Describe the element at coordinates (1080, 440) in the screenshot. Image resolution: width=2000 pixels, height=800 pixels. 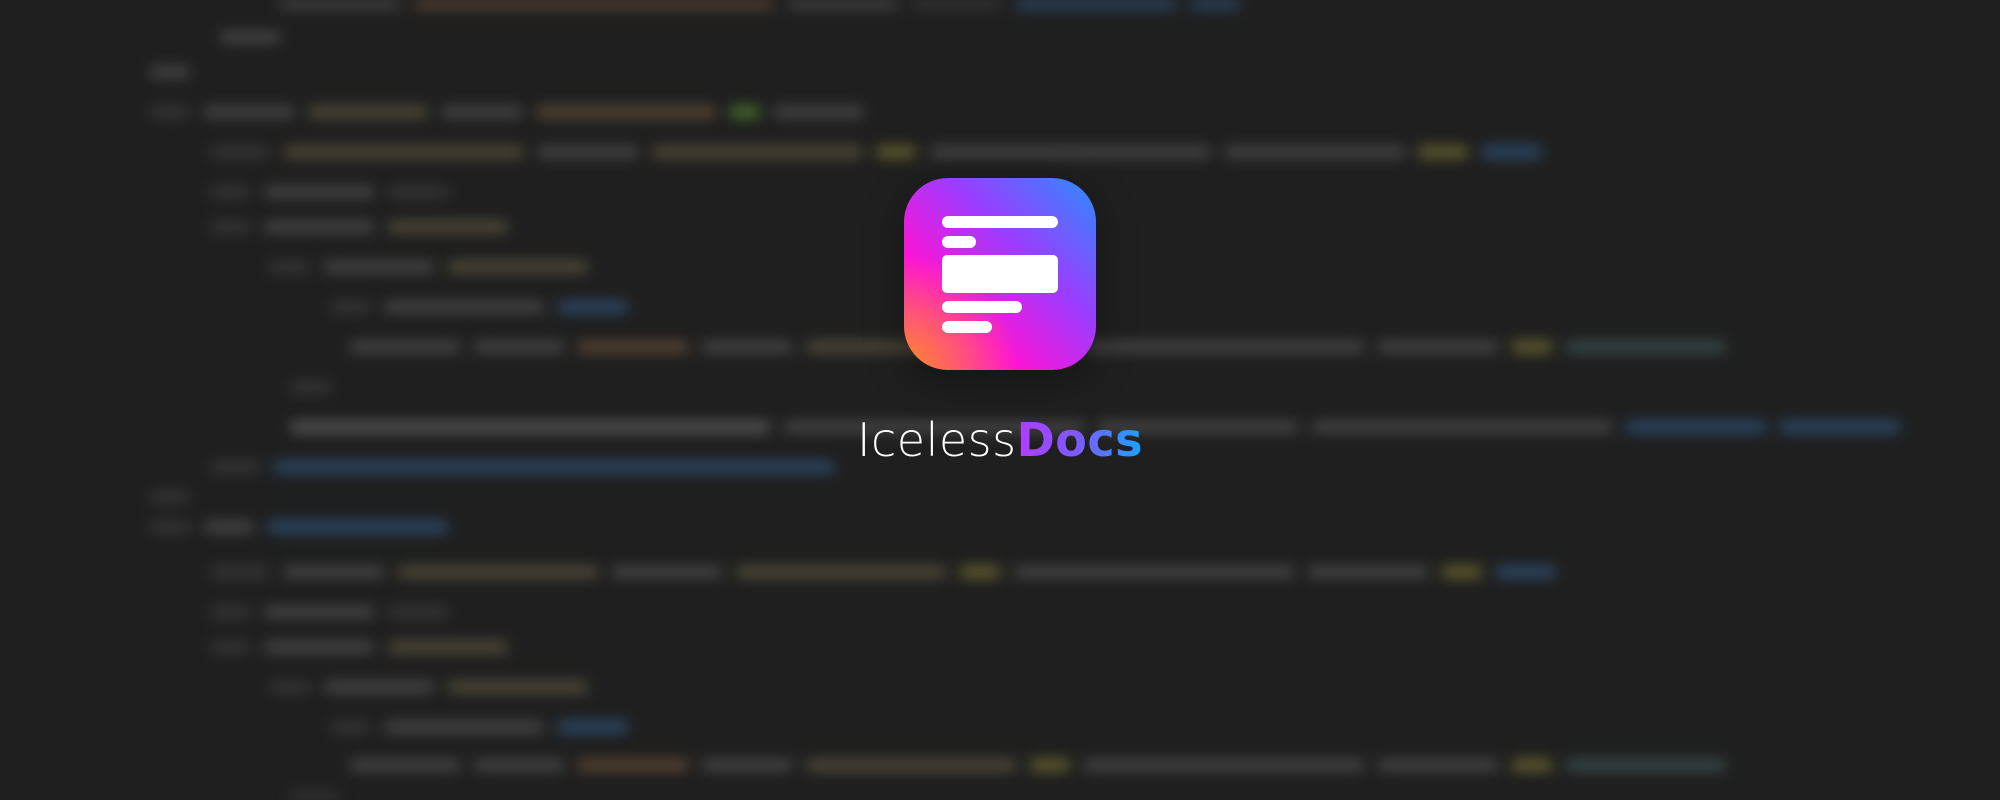
I see `brand-name-accent: Docs` at that location.